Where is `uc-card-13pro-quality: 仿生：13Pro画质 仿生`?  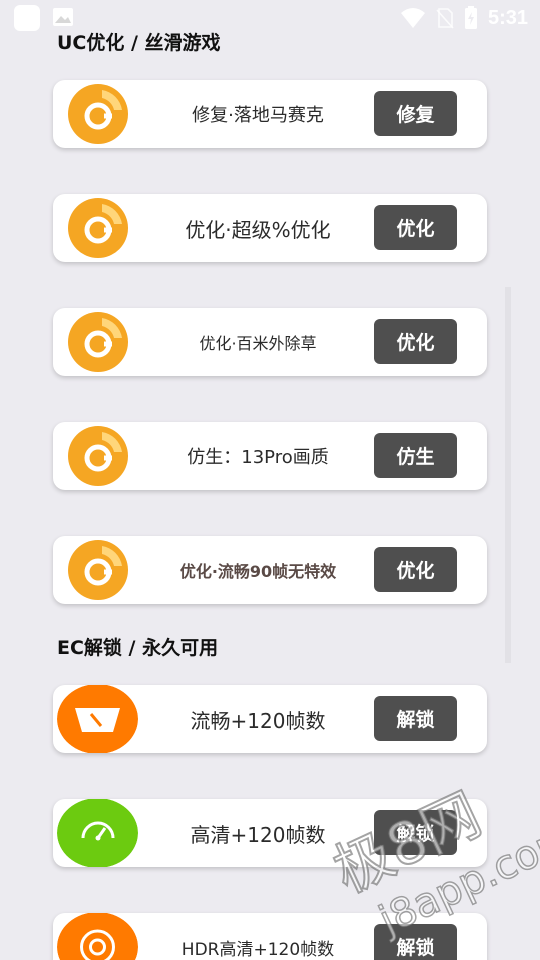
uc-card-13pro-quality: 仿生：13Pro画质 仿生 is located at coordinates (270, 456).